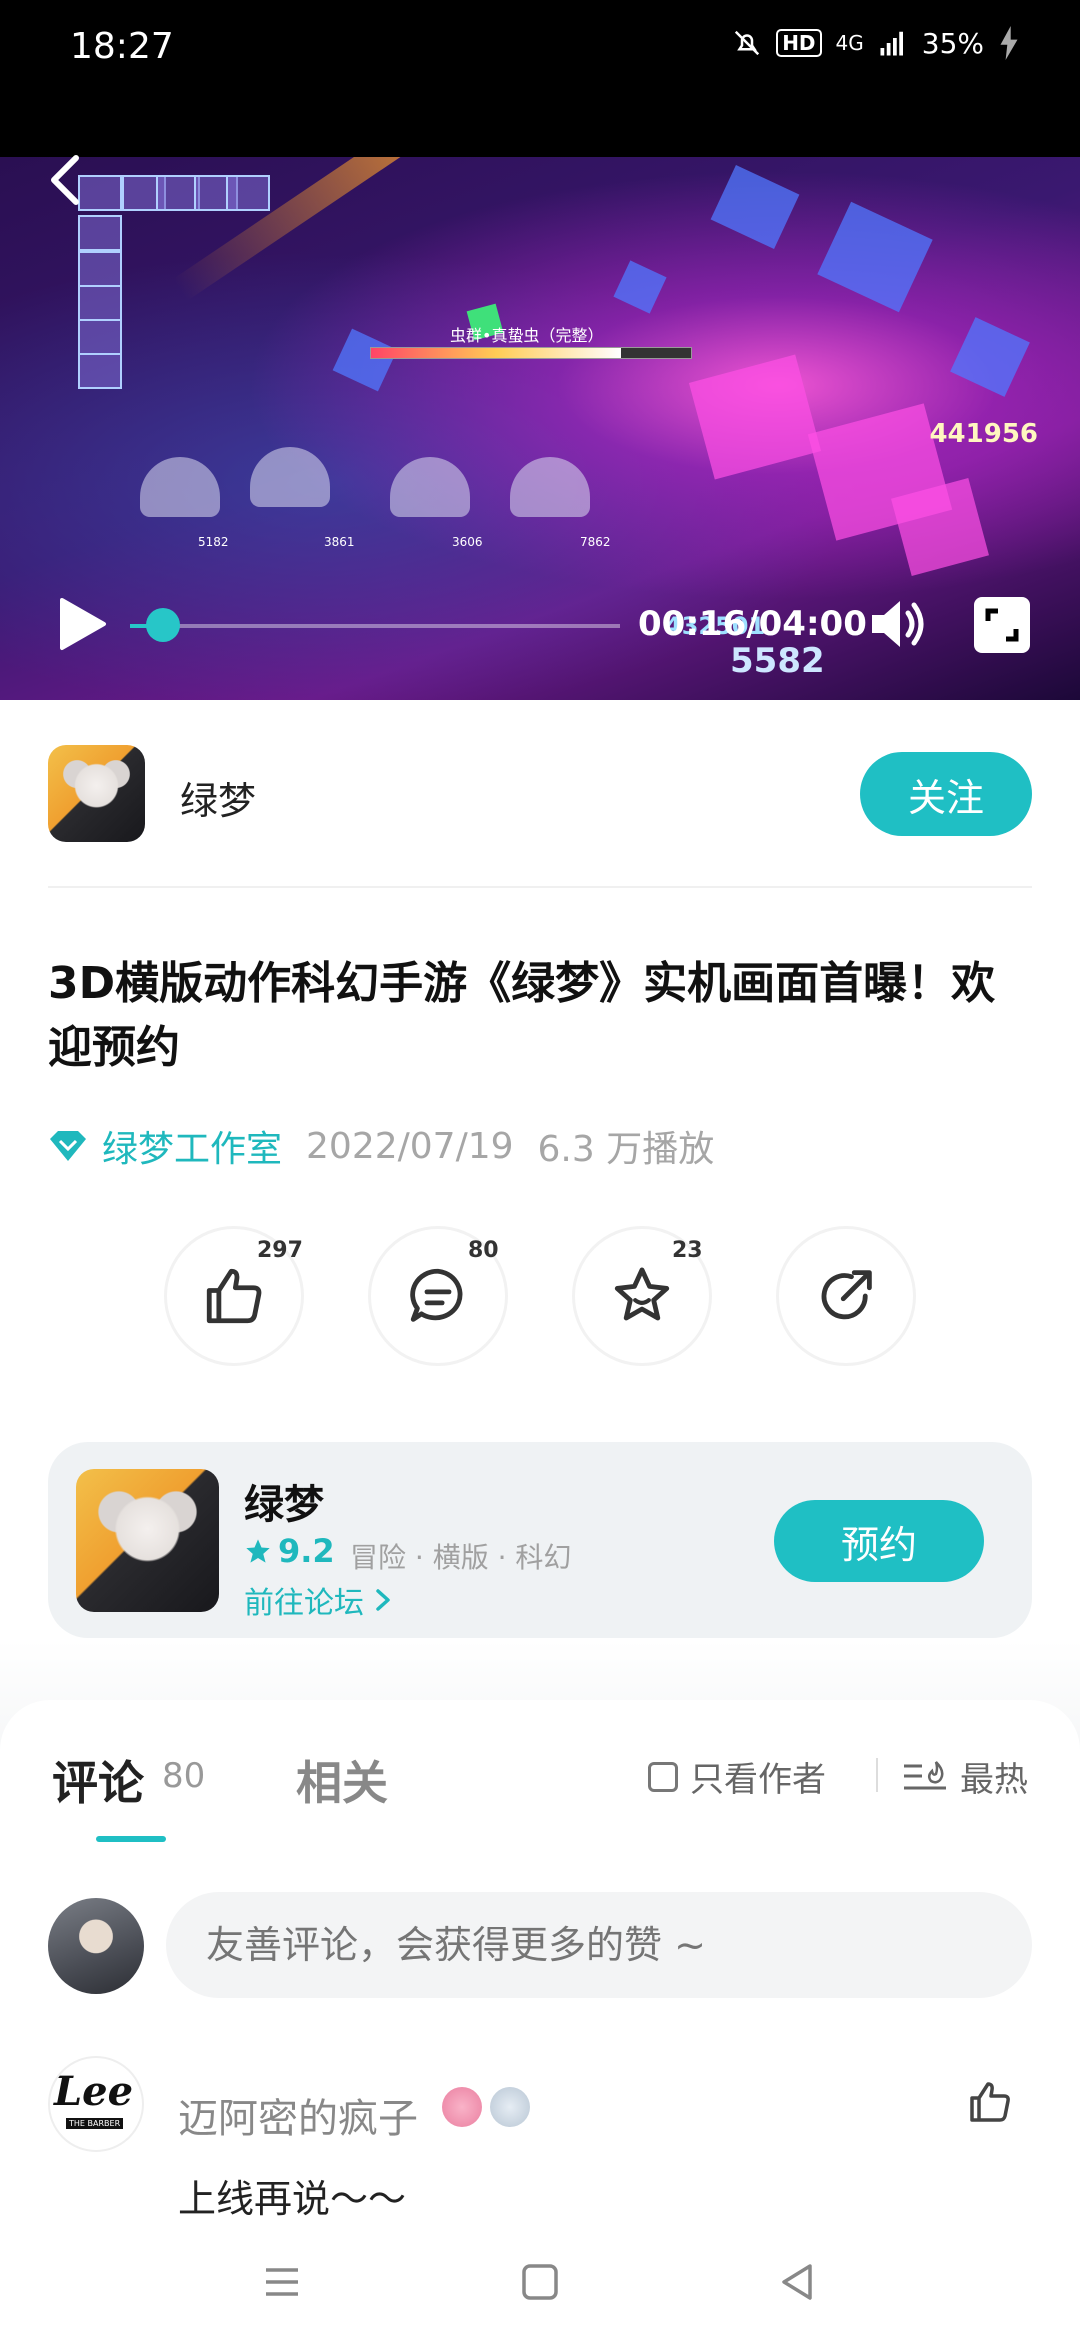 The width and height of the screenshot is (1080, 2340). I want to click on comment-text: 上线再说～～, so click(292, 2199).